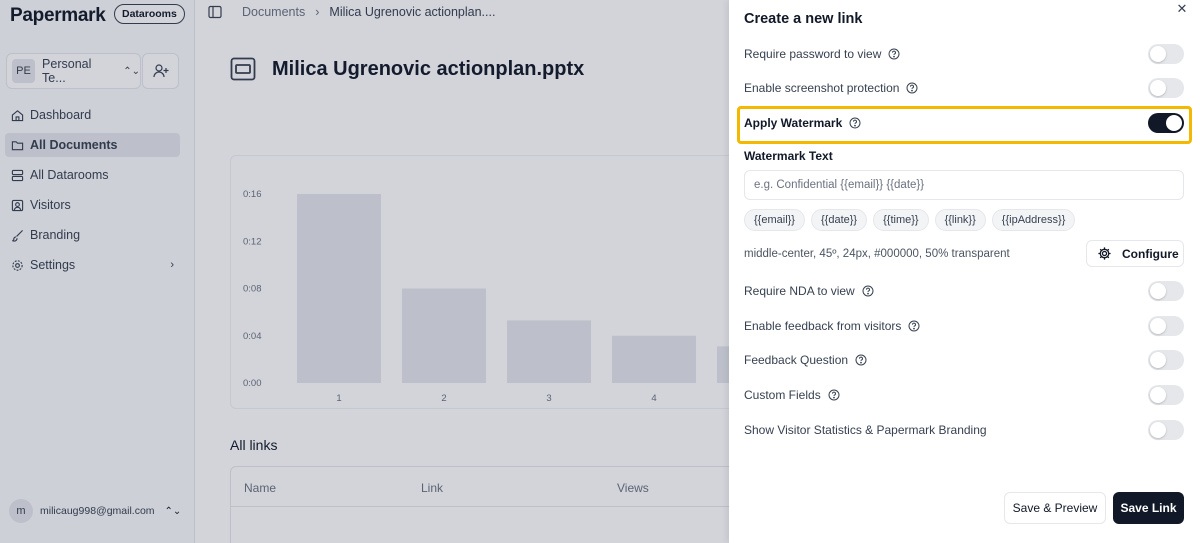  I want to click on chip-email: {{email}}, so click(774, 220).